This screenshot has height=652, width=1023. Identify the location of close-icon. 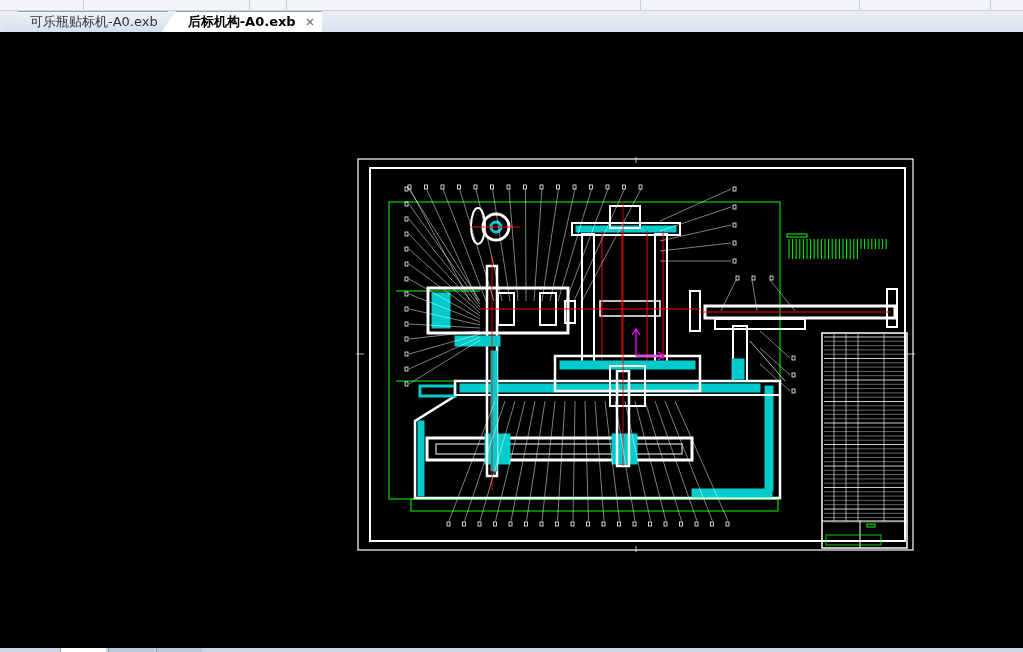
(309, 22).